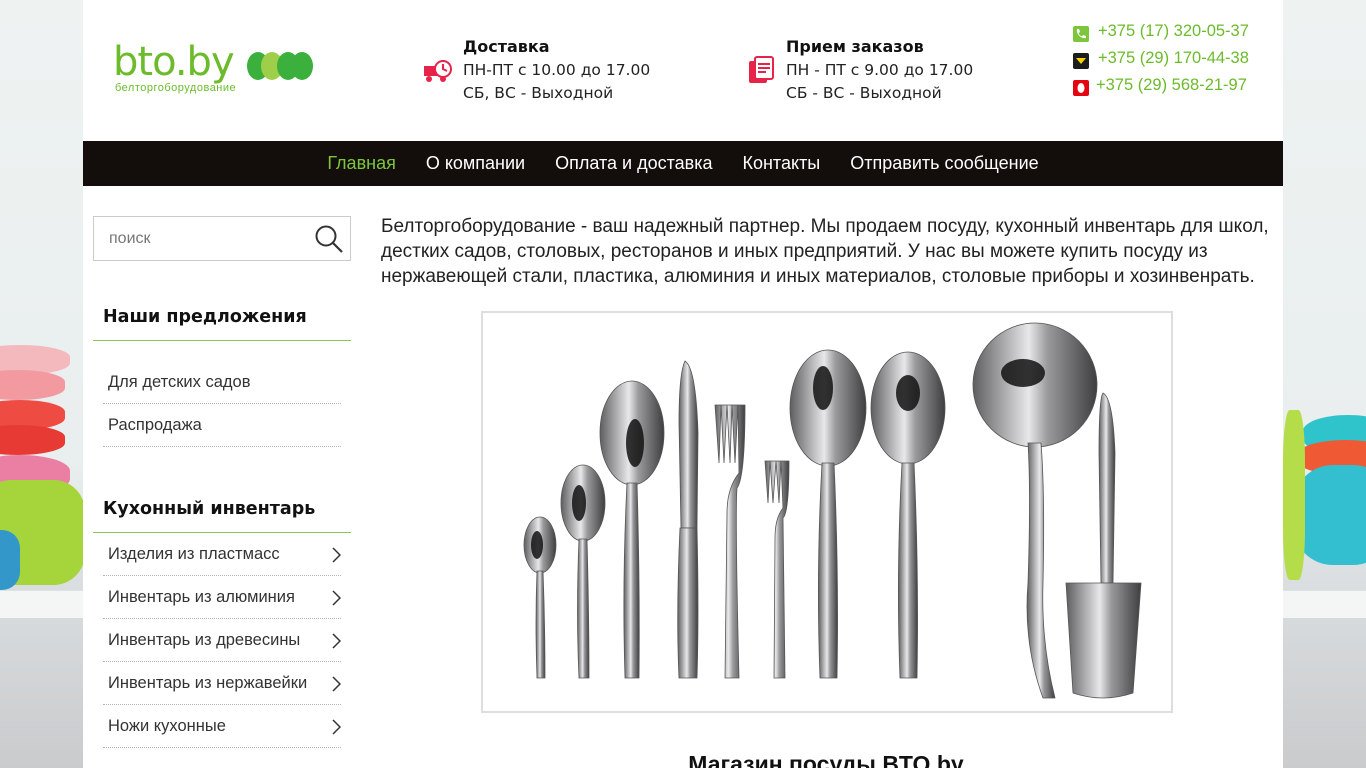  What do you see at coordinates (1081, 61) in the screenshot?
I see `velcom-icon` at bounding box center [1081, 61].